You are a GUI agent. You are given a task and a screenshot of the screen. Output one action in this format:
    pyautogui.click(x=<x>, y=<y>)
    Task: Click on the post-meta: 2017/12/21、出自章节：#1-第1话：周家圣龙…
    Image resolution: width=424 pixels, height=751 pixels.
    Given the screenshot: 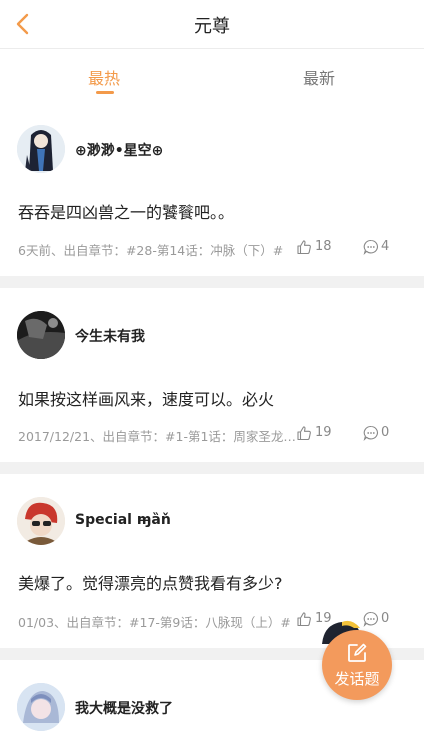 What is the action you would take?
    pyautogui.click(x=157, y=436)
    